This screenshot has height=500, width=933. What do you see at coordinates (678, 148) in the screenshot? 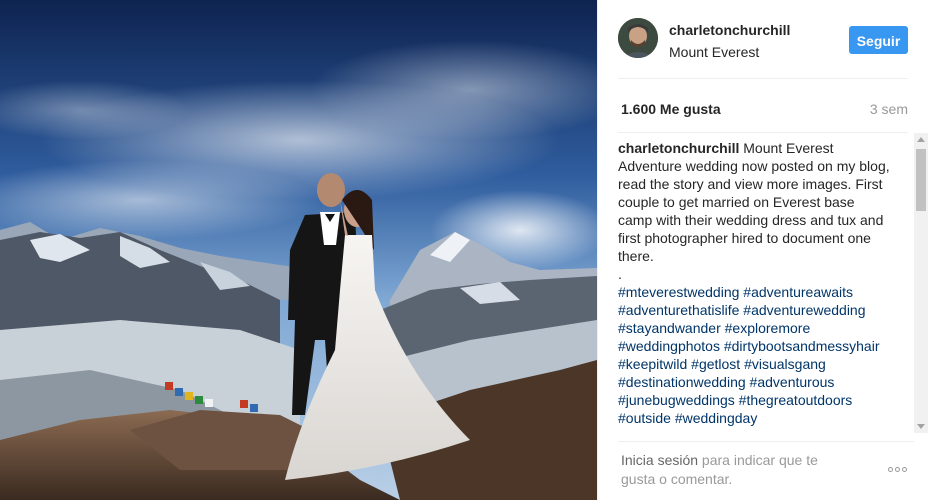
I see `caption-username: charletonchurchill` at bounding box center [678, 148].